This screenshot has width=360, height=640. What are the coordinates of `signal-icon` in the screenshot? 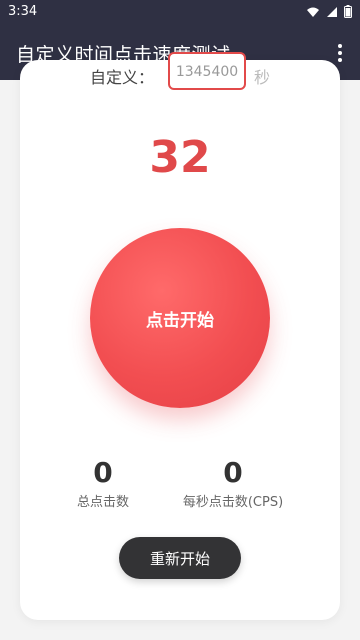 It's located at (332, 14).